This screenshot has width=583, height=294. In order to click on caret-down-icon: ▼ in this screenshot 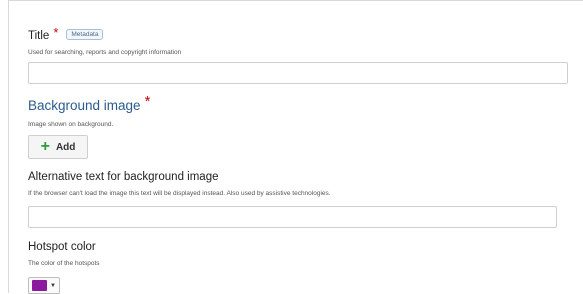, I will do `click(53, 285)`.